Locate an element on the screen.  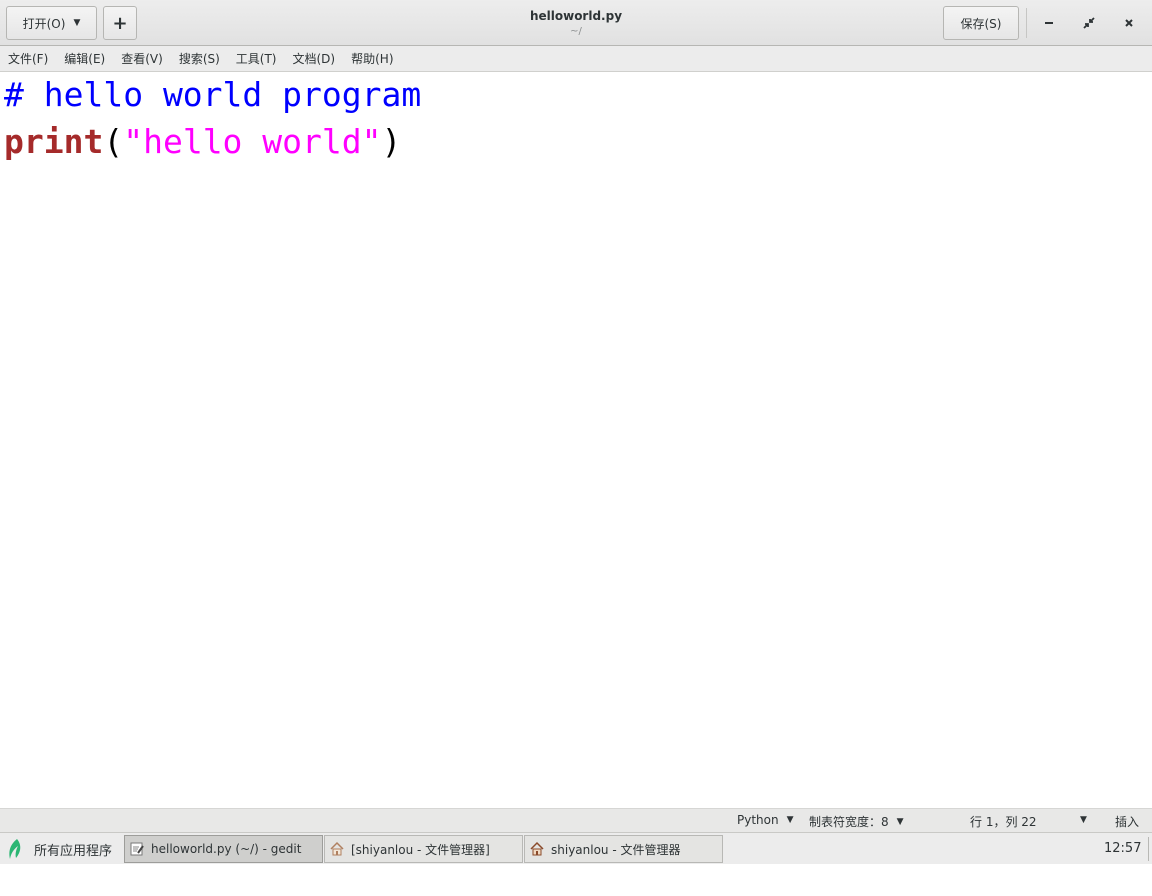
menu-file: 文件(F) is located at coordinates (28, 58).